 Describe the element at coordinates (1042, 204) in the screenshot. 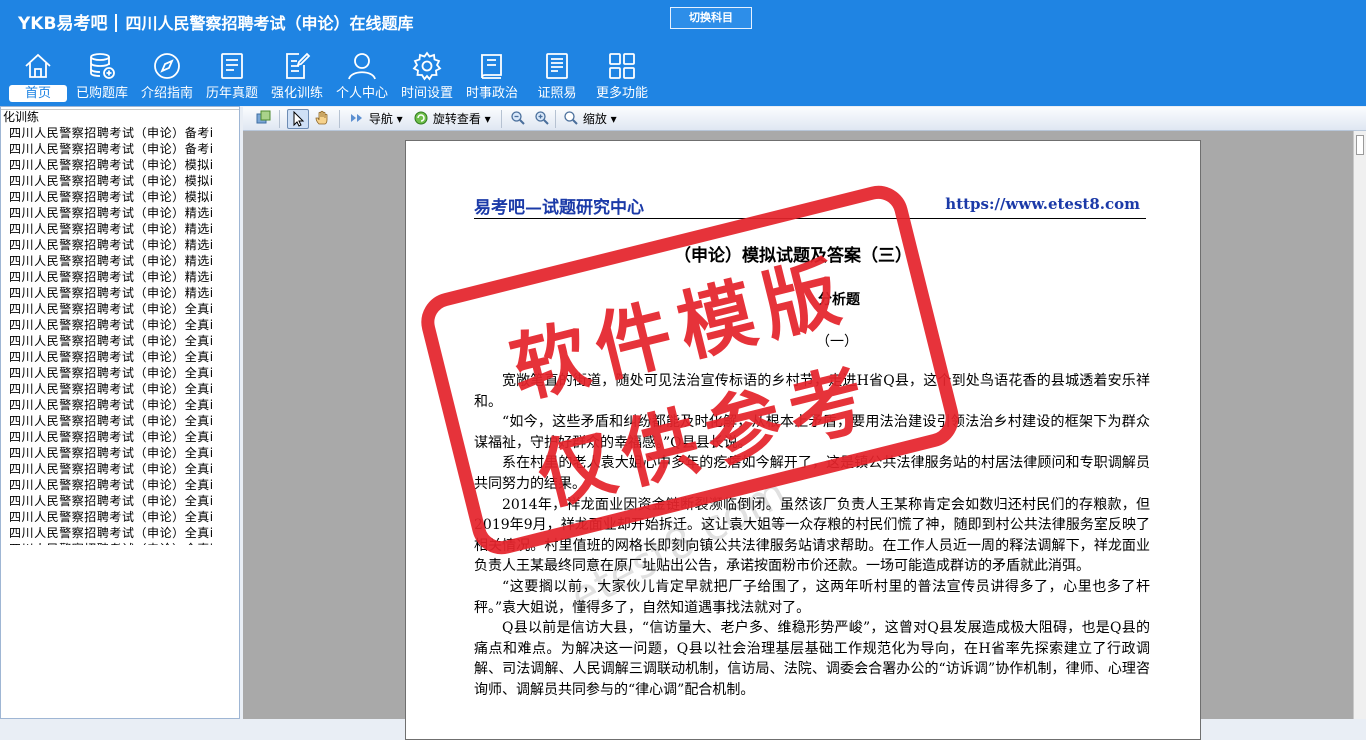

I see `document-url: https://www.etest8.com` at that location.